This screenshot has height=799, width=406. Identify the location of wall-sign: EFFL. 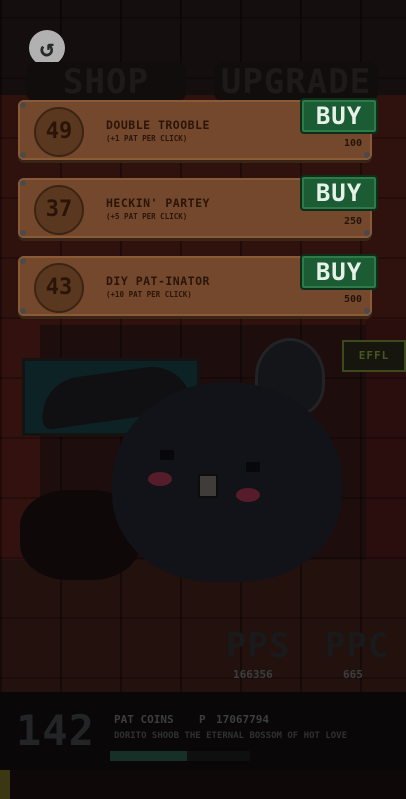
(374, 356).